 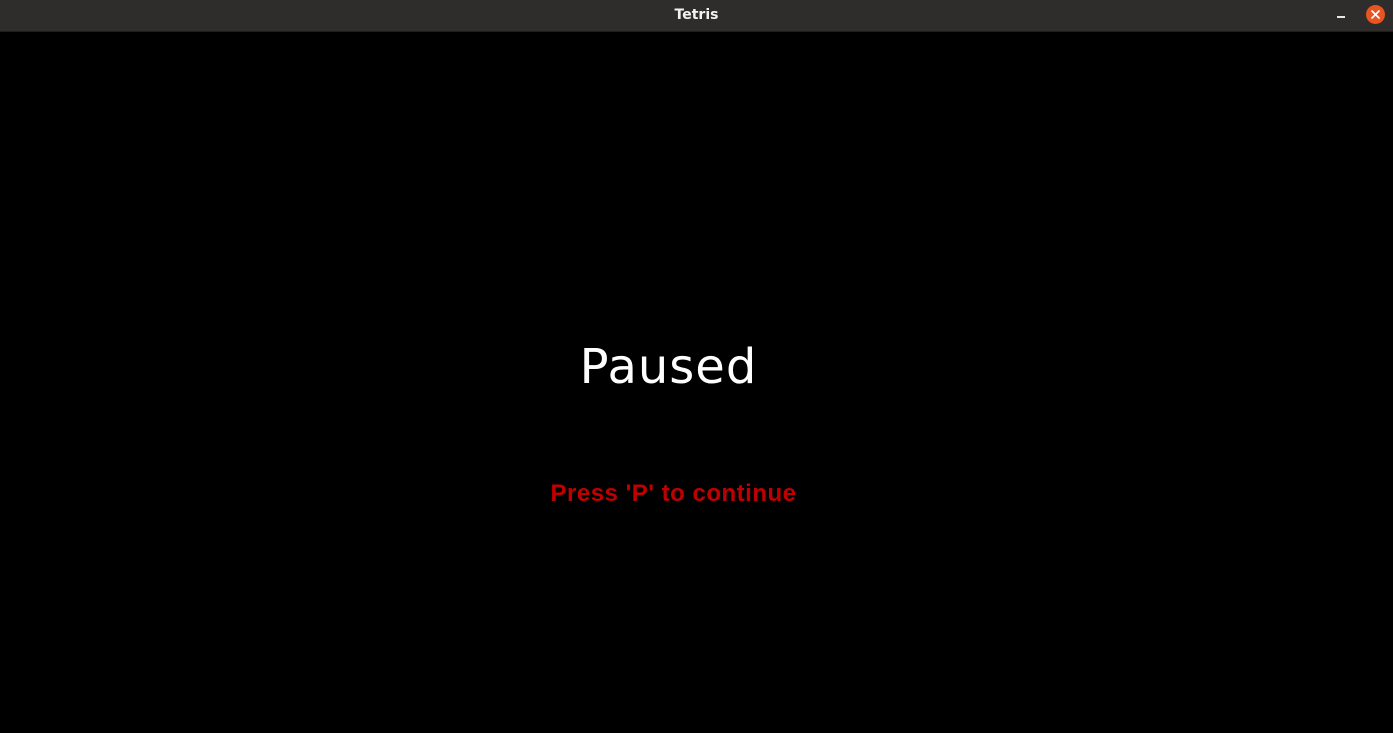 I want to click on minimize-button, so click(x=1341, y=15).